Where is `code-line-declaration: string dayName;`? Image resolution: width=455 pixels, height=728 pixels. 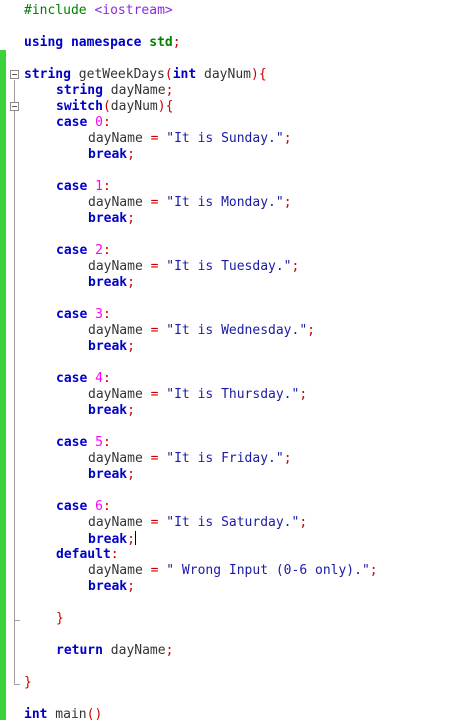 code-line-declaration: string dayName; is located at coordinates (114, 91).